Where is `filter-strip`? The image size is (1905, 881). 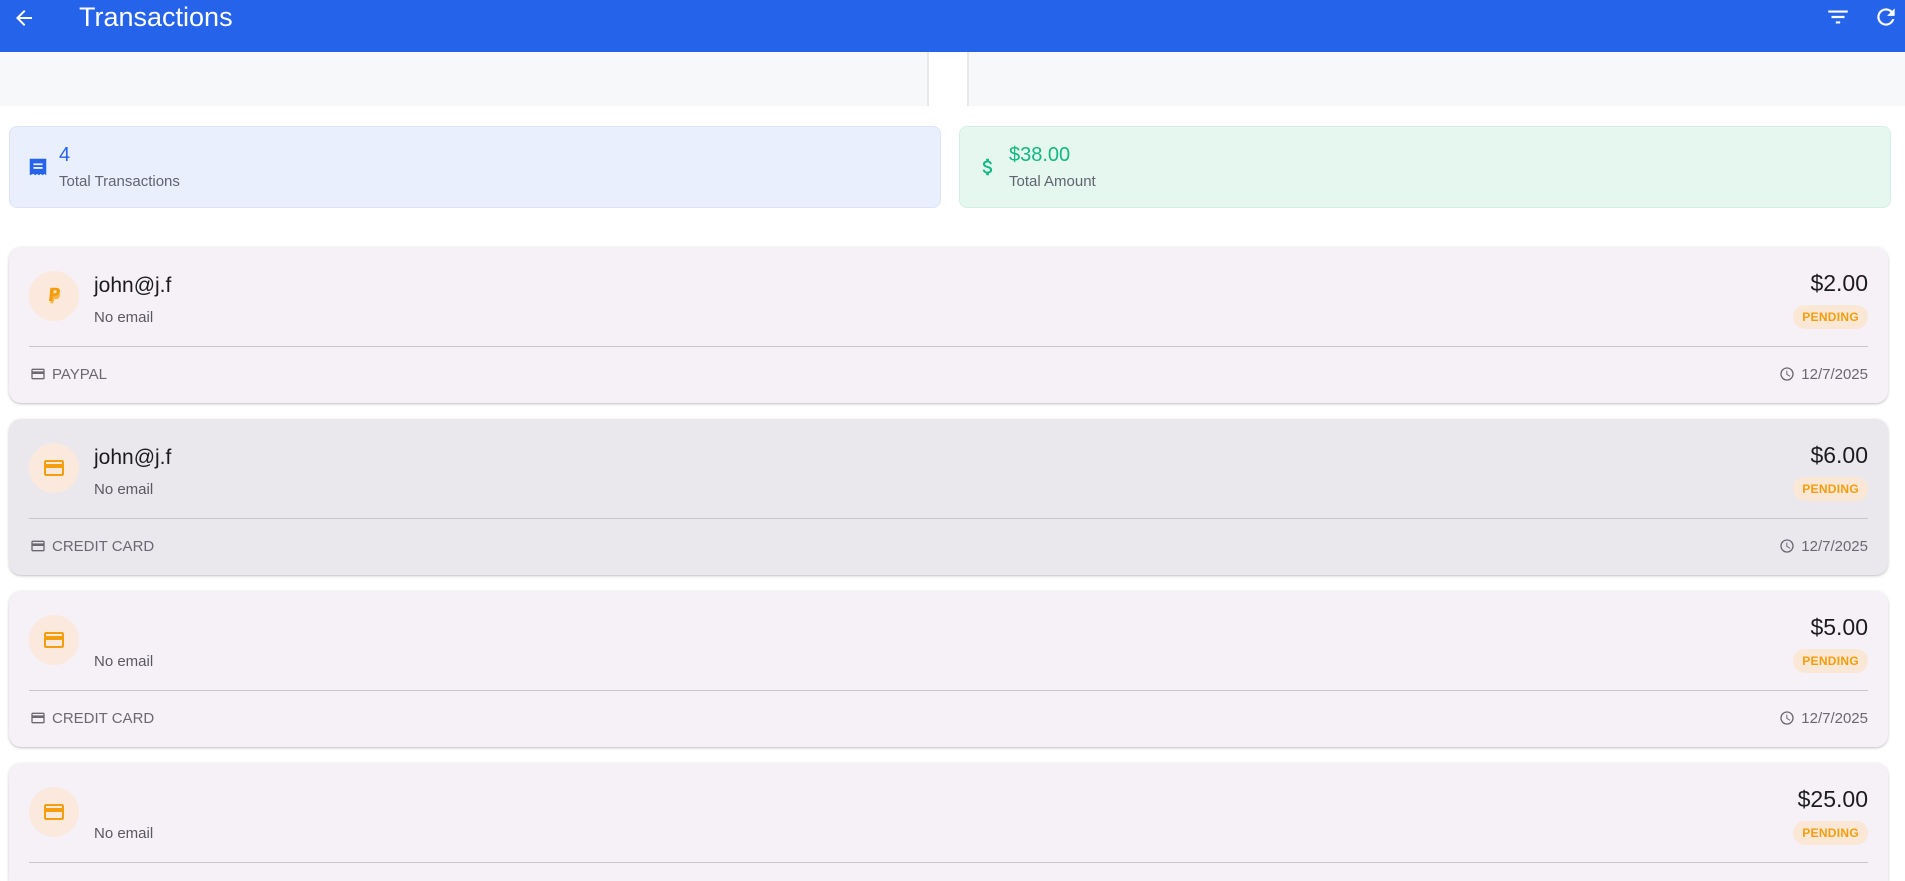
filter-strip is located at coordinates (952, 79).